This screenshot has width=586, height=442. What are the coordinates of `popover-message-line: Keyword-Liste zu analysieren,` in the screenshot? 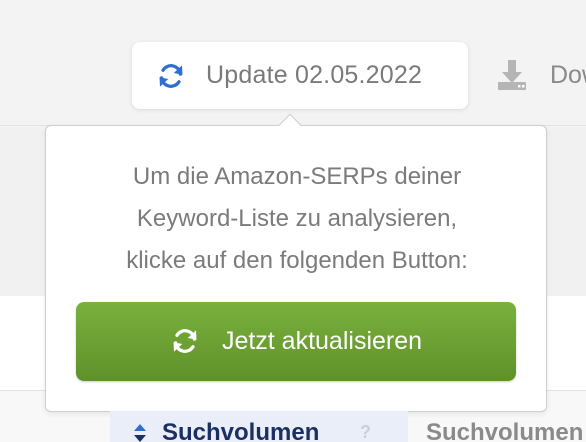 It's located at (297, 218).